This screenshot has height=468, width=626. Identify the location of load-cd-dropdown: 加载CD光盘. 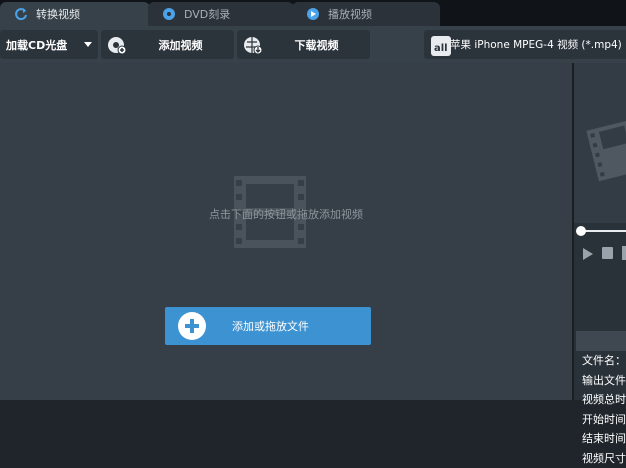
(49, 44).